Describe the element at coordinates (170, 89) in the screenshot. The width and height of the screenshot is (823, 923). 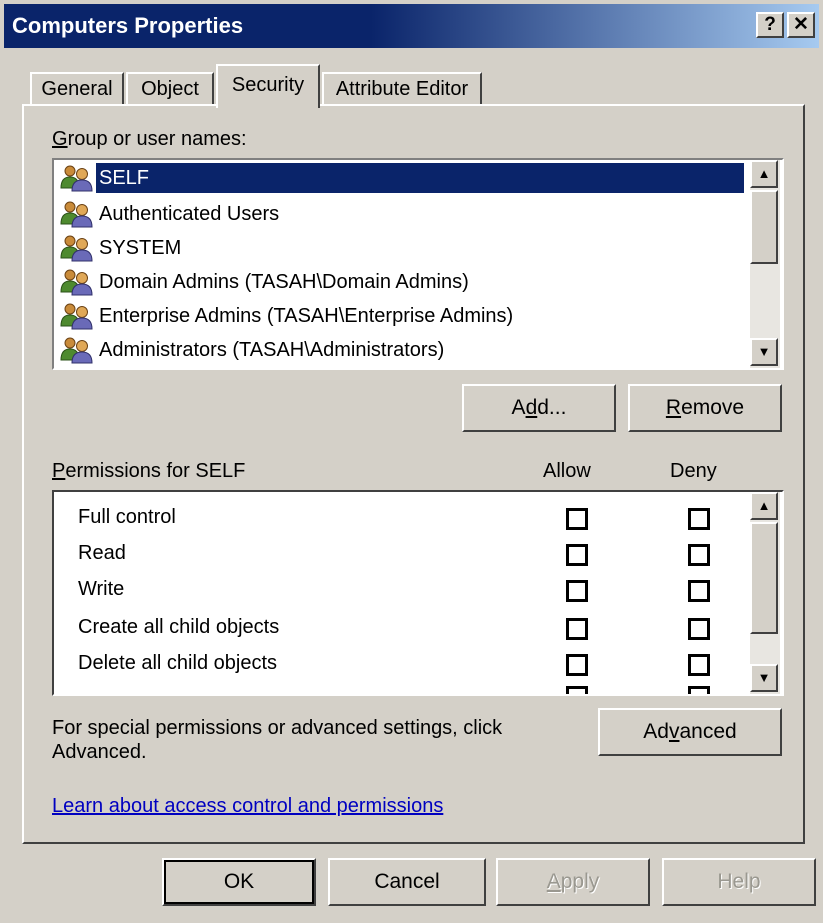
I see `tab-object: Object` at that location.